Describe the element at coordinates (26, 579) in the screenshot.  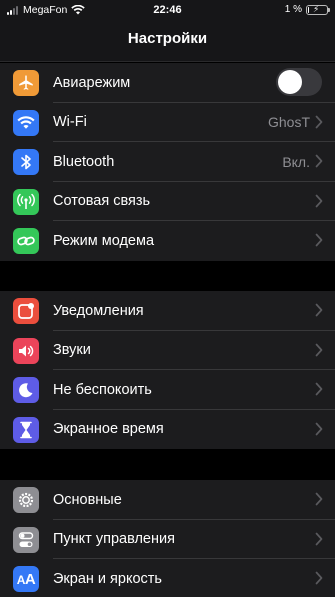
I see `text-size-icon: AA` at that location.